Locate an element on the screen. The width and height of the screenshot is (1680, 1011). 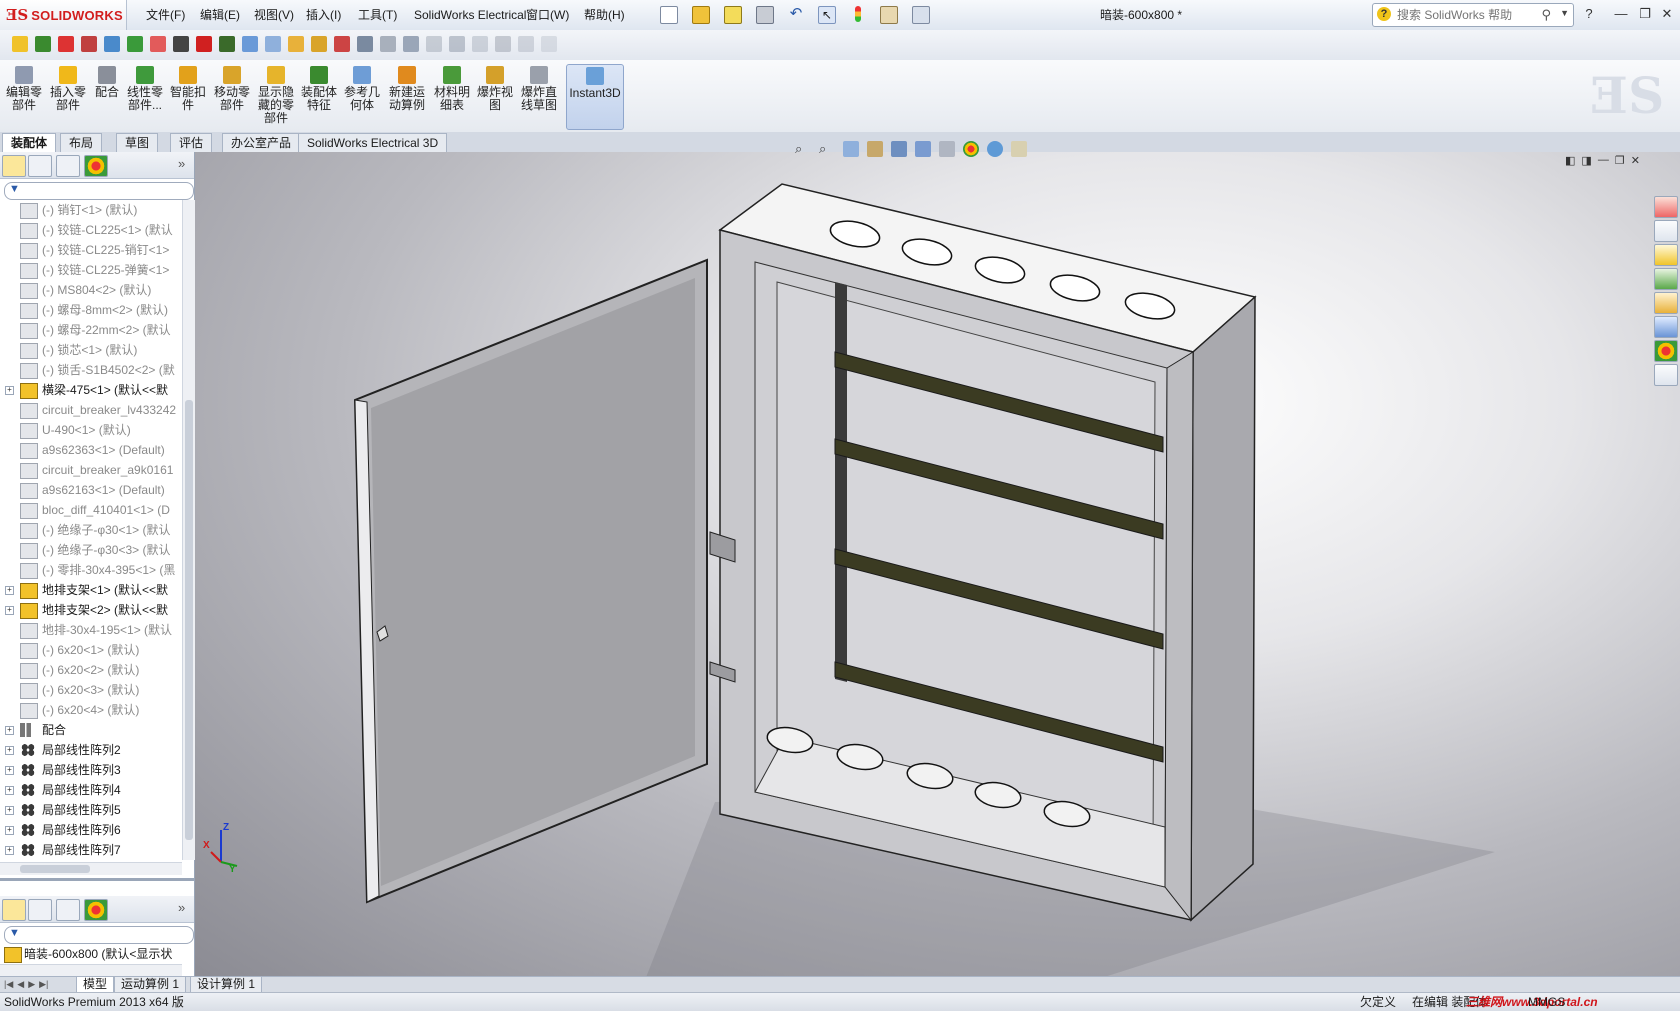
scrollbar-thumb is located at coordinates (189, 620).